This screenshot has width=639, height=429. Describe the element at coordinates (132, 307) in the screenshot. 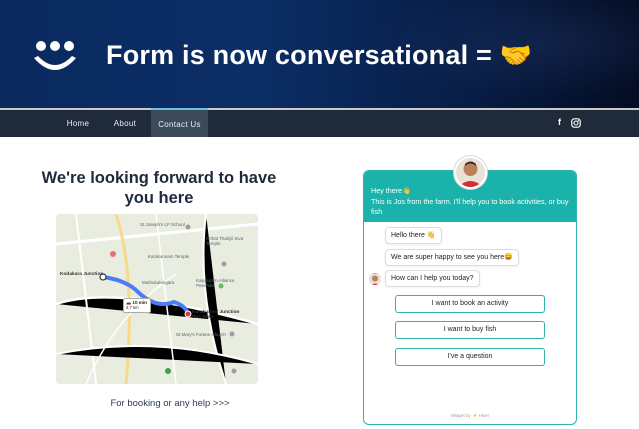

I see `route-distance: 4.7 km` at that location.